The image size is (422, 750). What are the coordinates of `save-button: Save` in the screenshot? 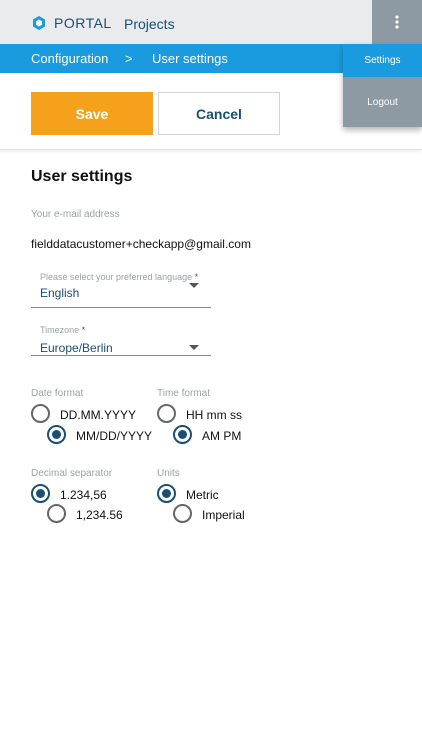 It's located at (92, 113).